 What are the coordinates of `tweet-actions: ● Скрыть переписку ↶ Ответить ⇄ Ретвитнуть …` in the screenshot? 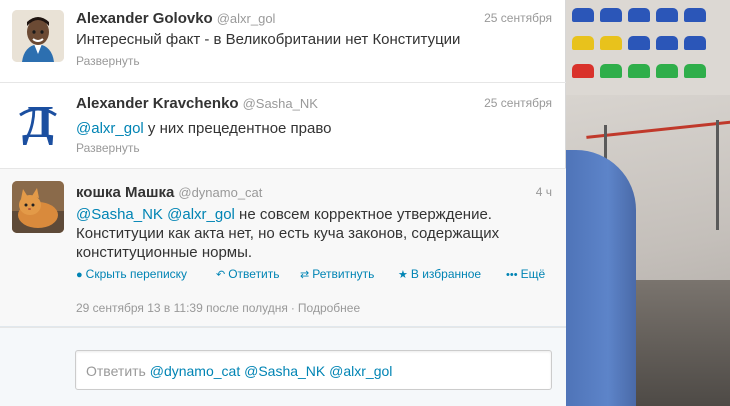 It's located at (316, 276).